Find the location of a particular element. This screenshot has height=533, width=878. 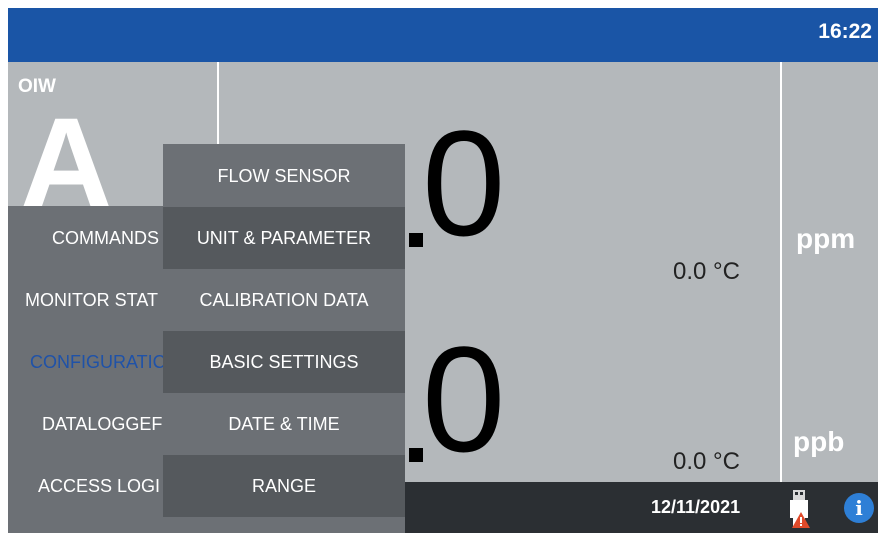

header-bar: 16:22 is located at coordinates (443, 35).